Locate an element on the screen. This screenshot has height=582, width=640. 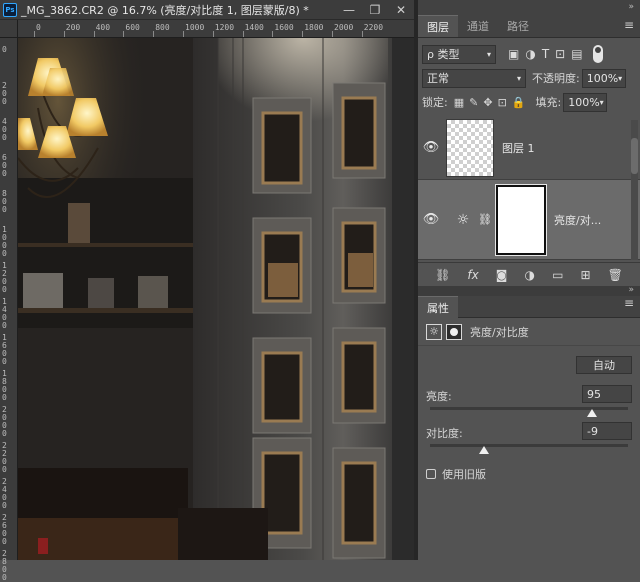
ruler-tick-label: 1400 is located at coordinates (4, 313).